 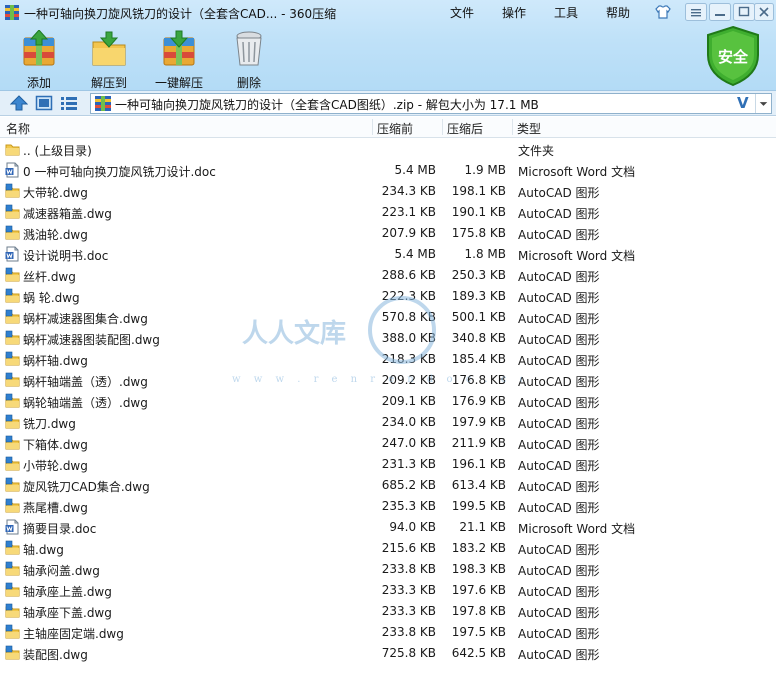 What do you see at coordinates (415, 254) in the screenshot?
I see `file-size-before: 5.4 MB` at bounding box center [415, 254].